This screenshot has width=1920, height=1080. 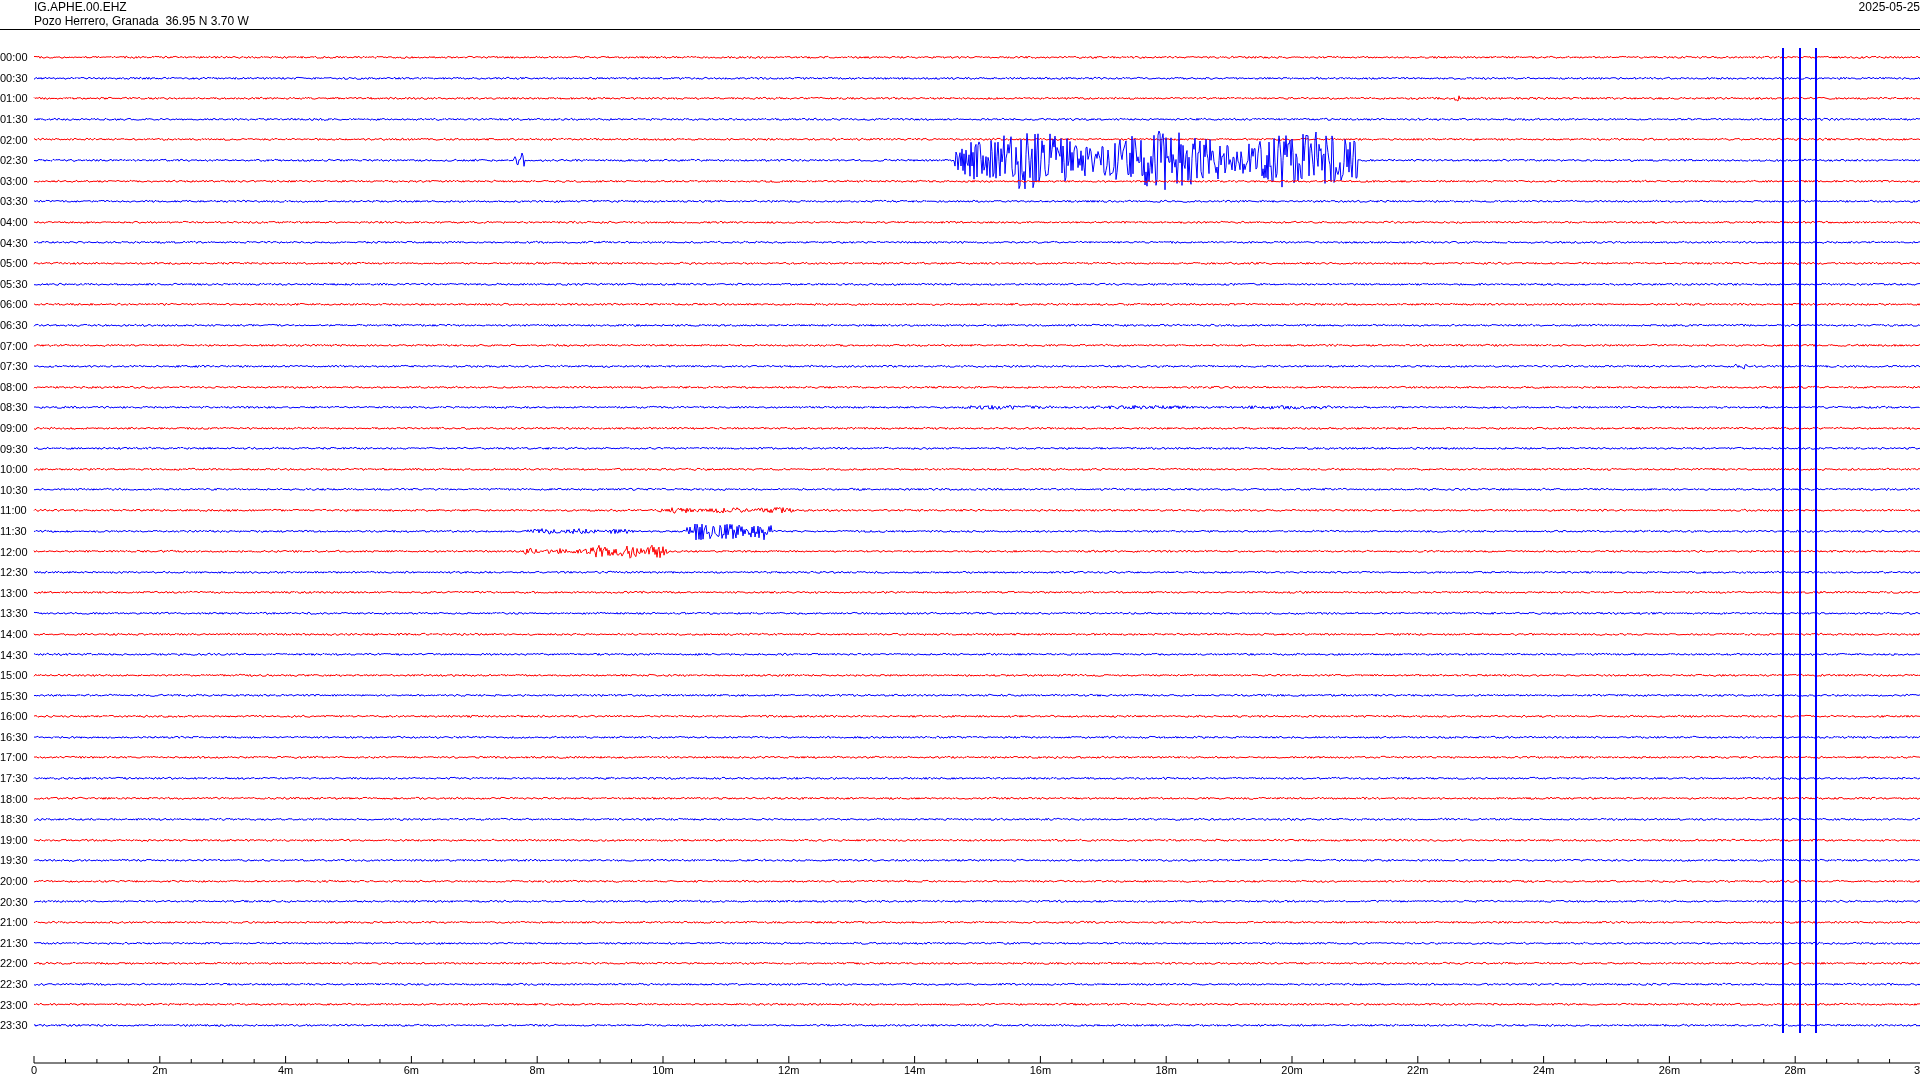 I want to click on time-label: 03:00, so click(x=14, y=180).